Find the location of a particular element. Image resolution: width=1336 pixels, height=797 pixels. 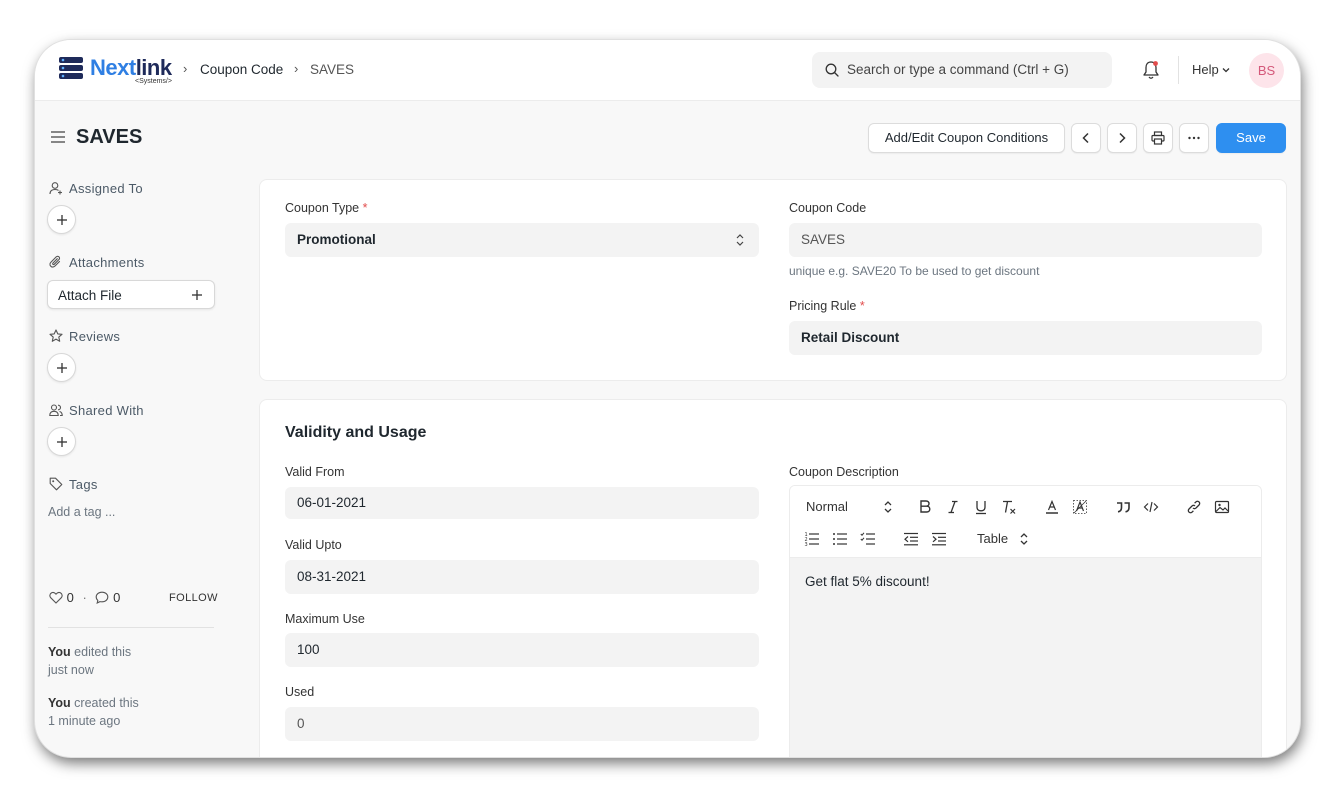

add-share-button is located at coordinates (61, 441).